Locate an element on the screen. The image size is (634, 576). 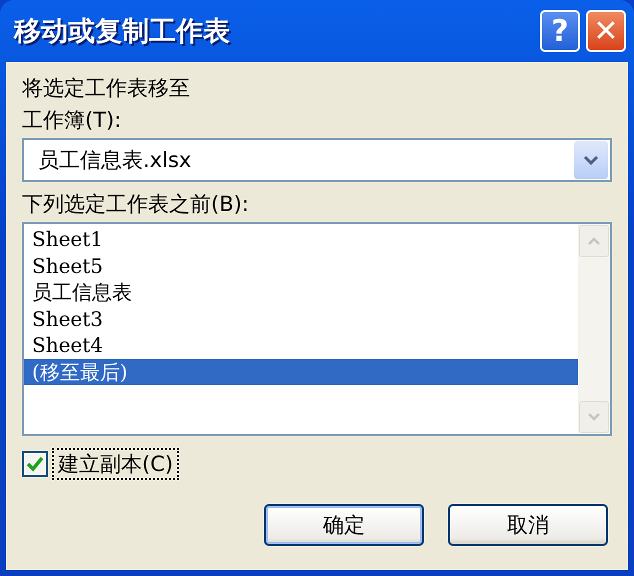
dropdown-button is located at coordinates (591, 160).